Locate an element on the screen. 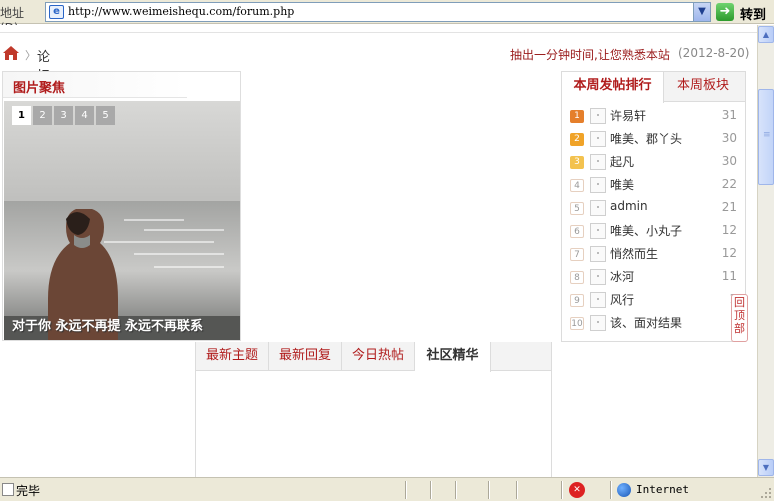 This screenshot has height=501, width=774. rank-badge: 4 is located at coordinates (577, 185).